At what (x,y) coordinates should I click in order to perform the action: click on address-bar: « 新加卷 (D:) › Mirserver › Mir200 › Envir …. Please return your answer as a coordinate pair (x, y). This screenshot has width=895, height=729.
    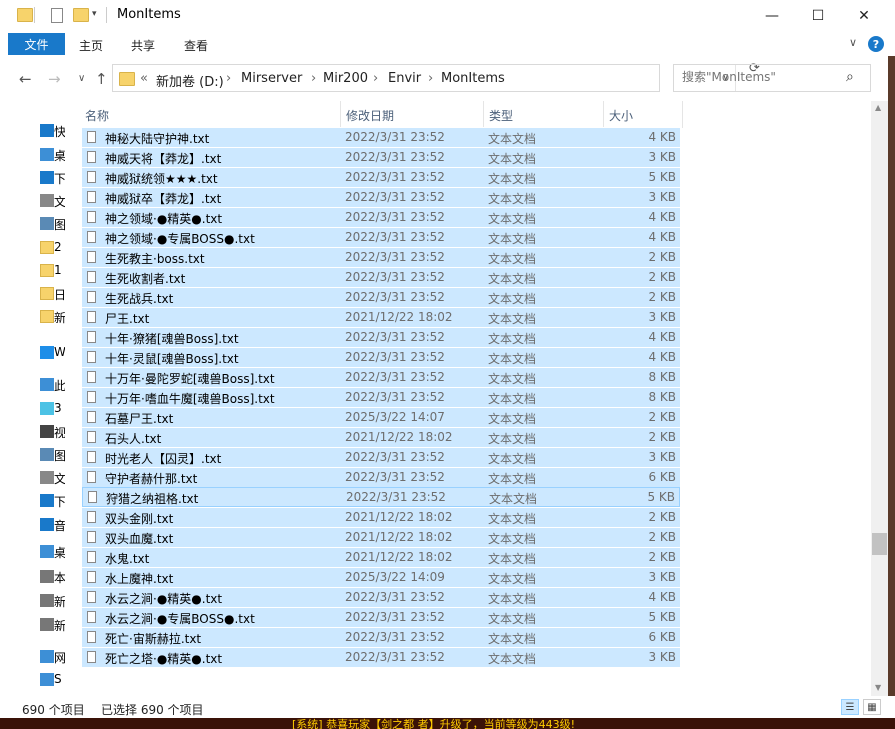
    Looking at the image, I should click on (424, 78).